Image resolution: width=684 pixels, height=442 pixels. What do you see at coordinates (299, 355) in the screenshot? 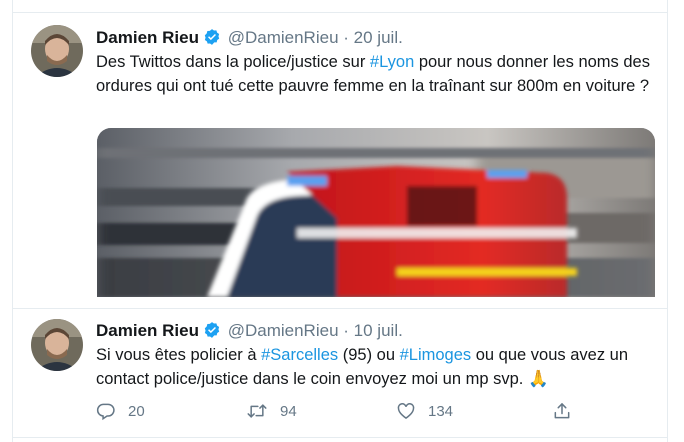
I see `hashtag-sarcelles: #Sarcelles` at bounding box center [299, 355].